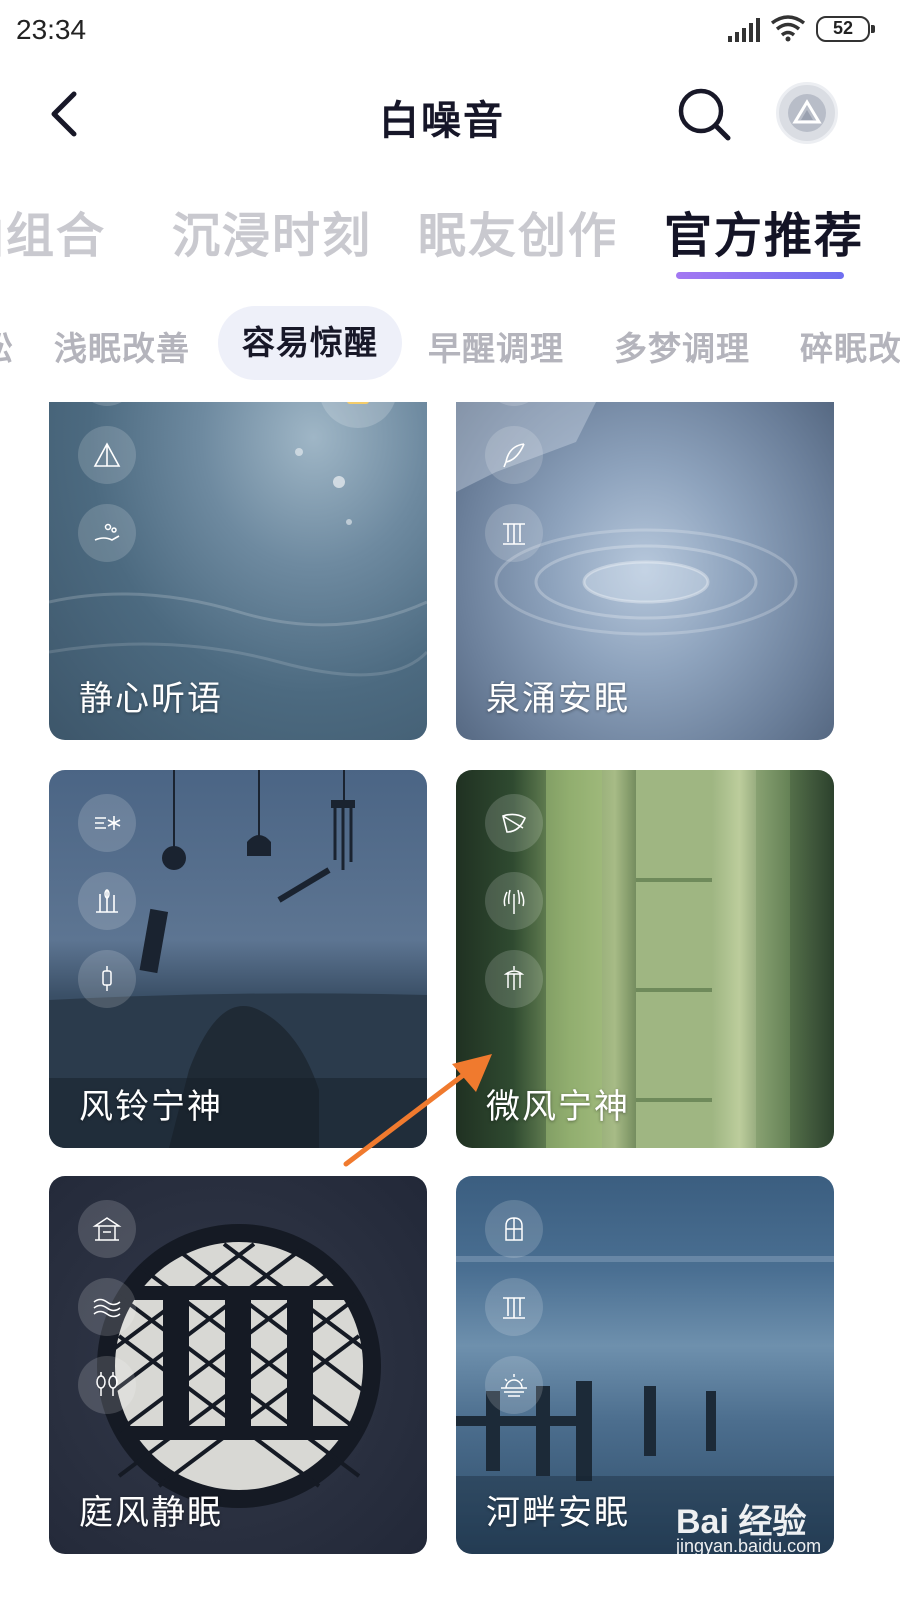  What do you see at coordinates (704, 114) in the screenshot?
I see `search-icon` at bounding box center [704, 114].